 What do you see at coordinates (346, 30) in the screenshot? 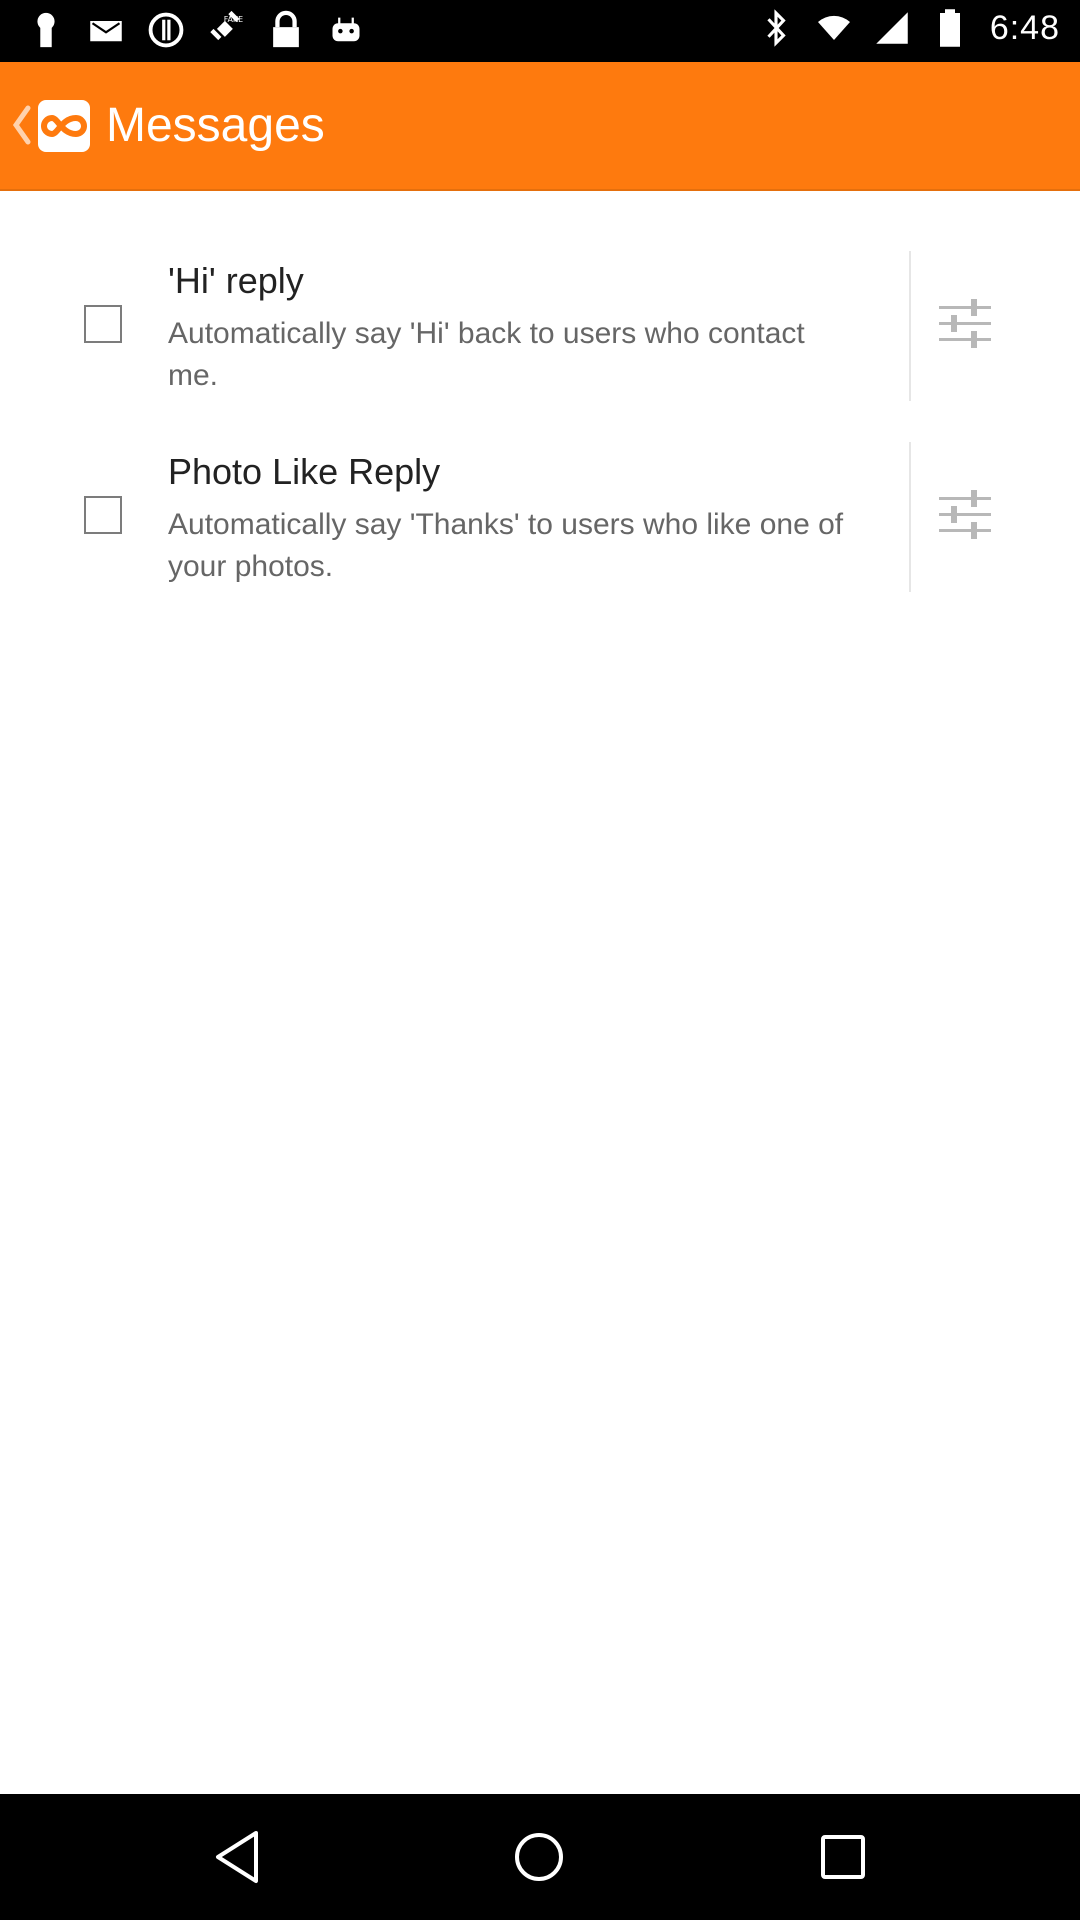
I see `android-icon` at bounding box center [346, 30].